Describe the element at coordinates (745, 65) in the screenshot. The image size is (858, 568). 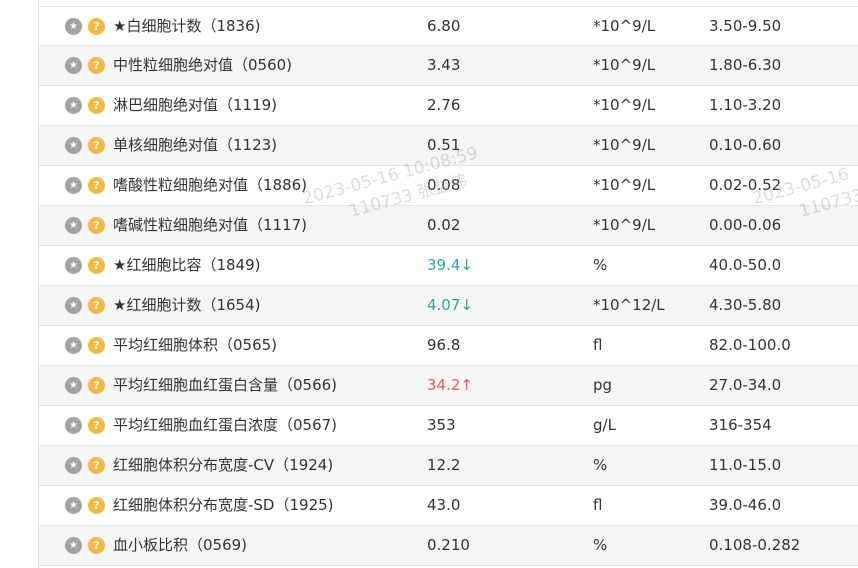
I see `reference-range: 1.80-6.30` at that location.